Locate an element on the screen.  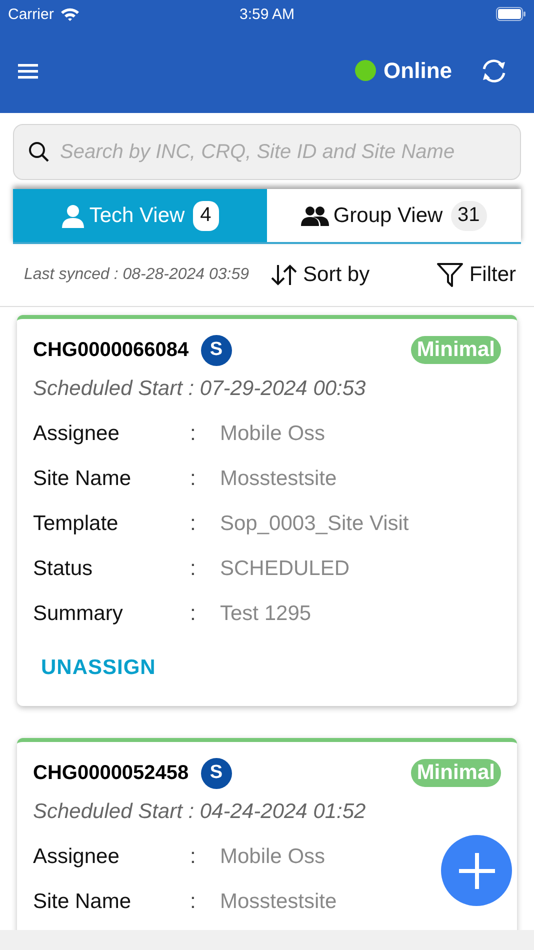
view-tab: Group View 31 is located at coordinates (394, 215).